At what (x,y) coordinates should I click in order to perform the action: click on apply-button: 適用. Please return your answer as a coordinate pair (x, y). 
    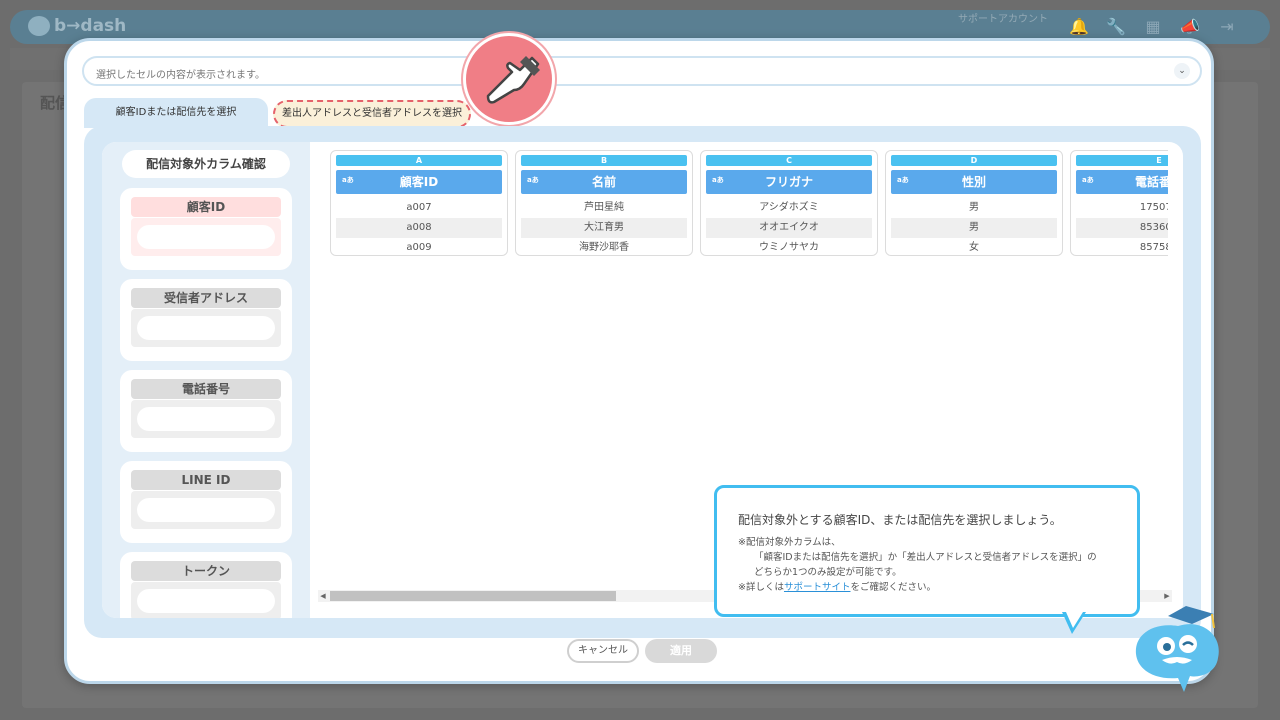
    Looking at the image, I should click on (681, 651).